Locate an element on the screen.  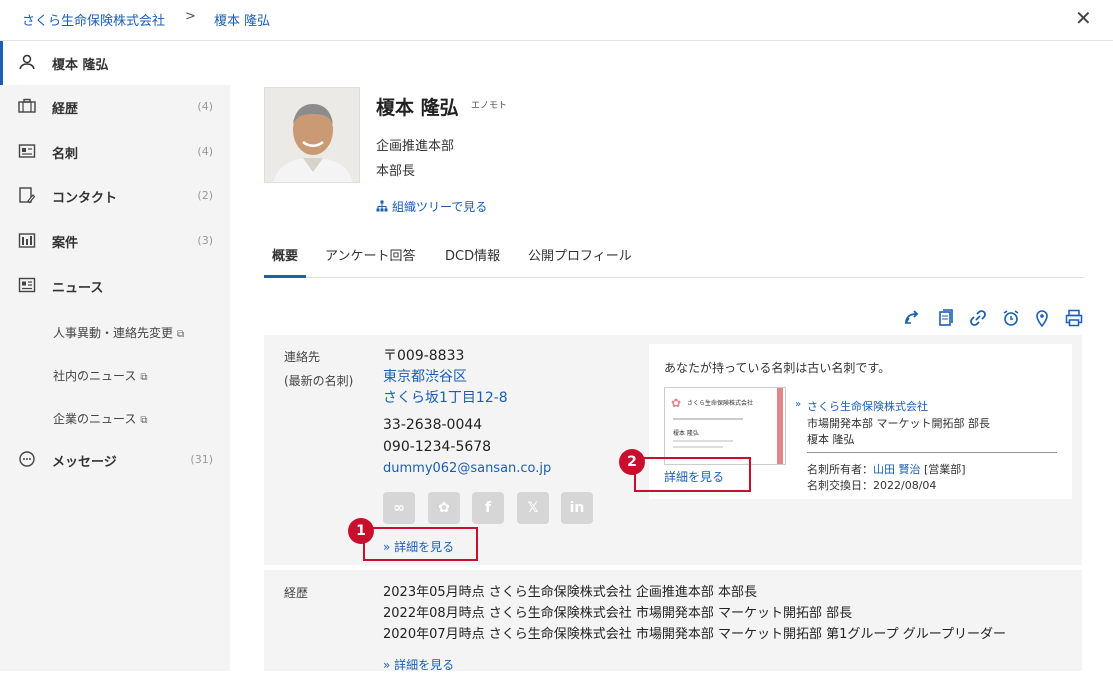
message-icon is located at coordinates (27, 459).